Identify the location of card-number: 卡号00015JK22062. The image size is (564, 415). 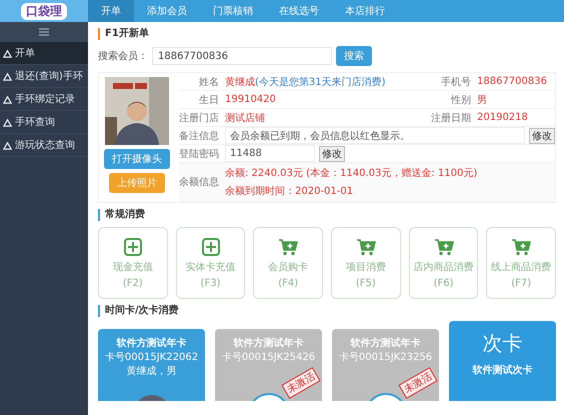
(151, 357).